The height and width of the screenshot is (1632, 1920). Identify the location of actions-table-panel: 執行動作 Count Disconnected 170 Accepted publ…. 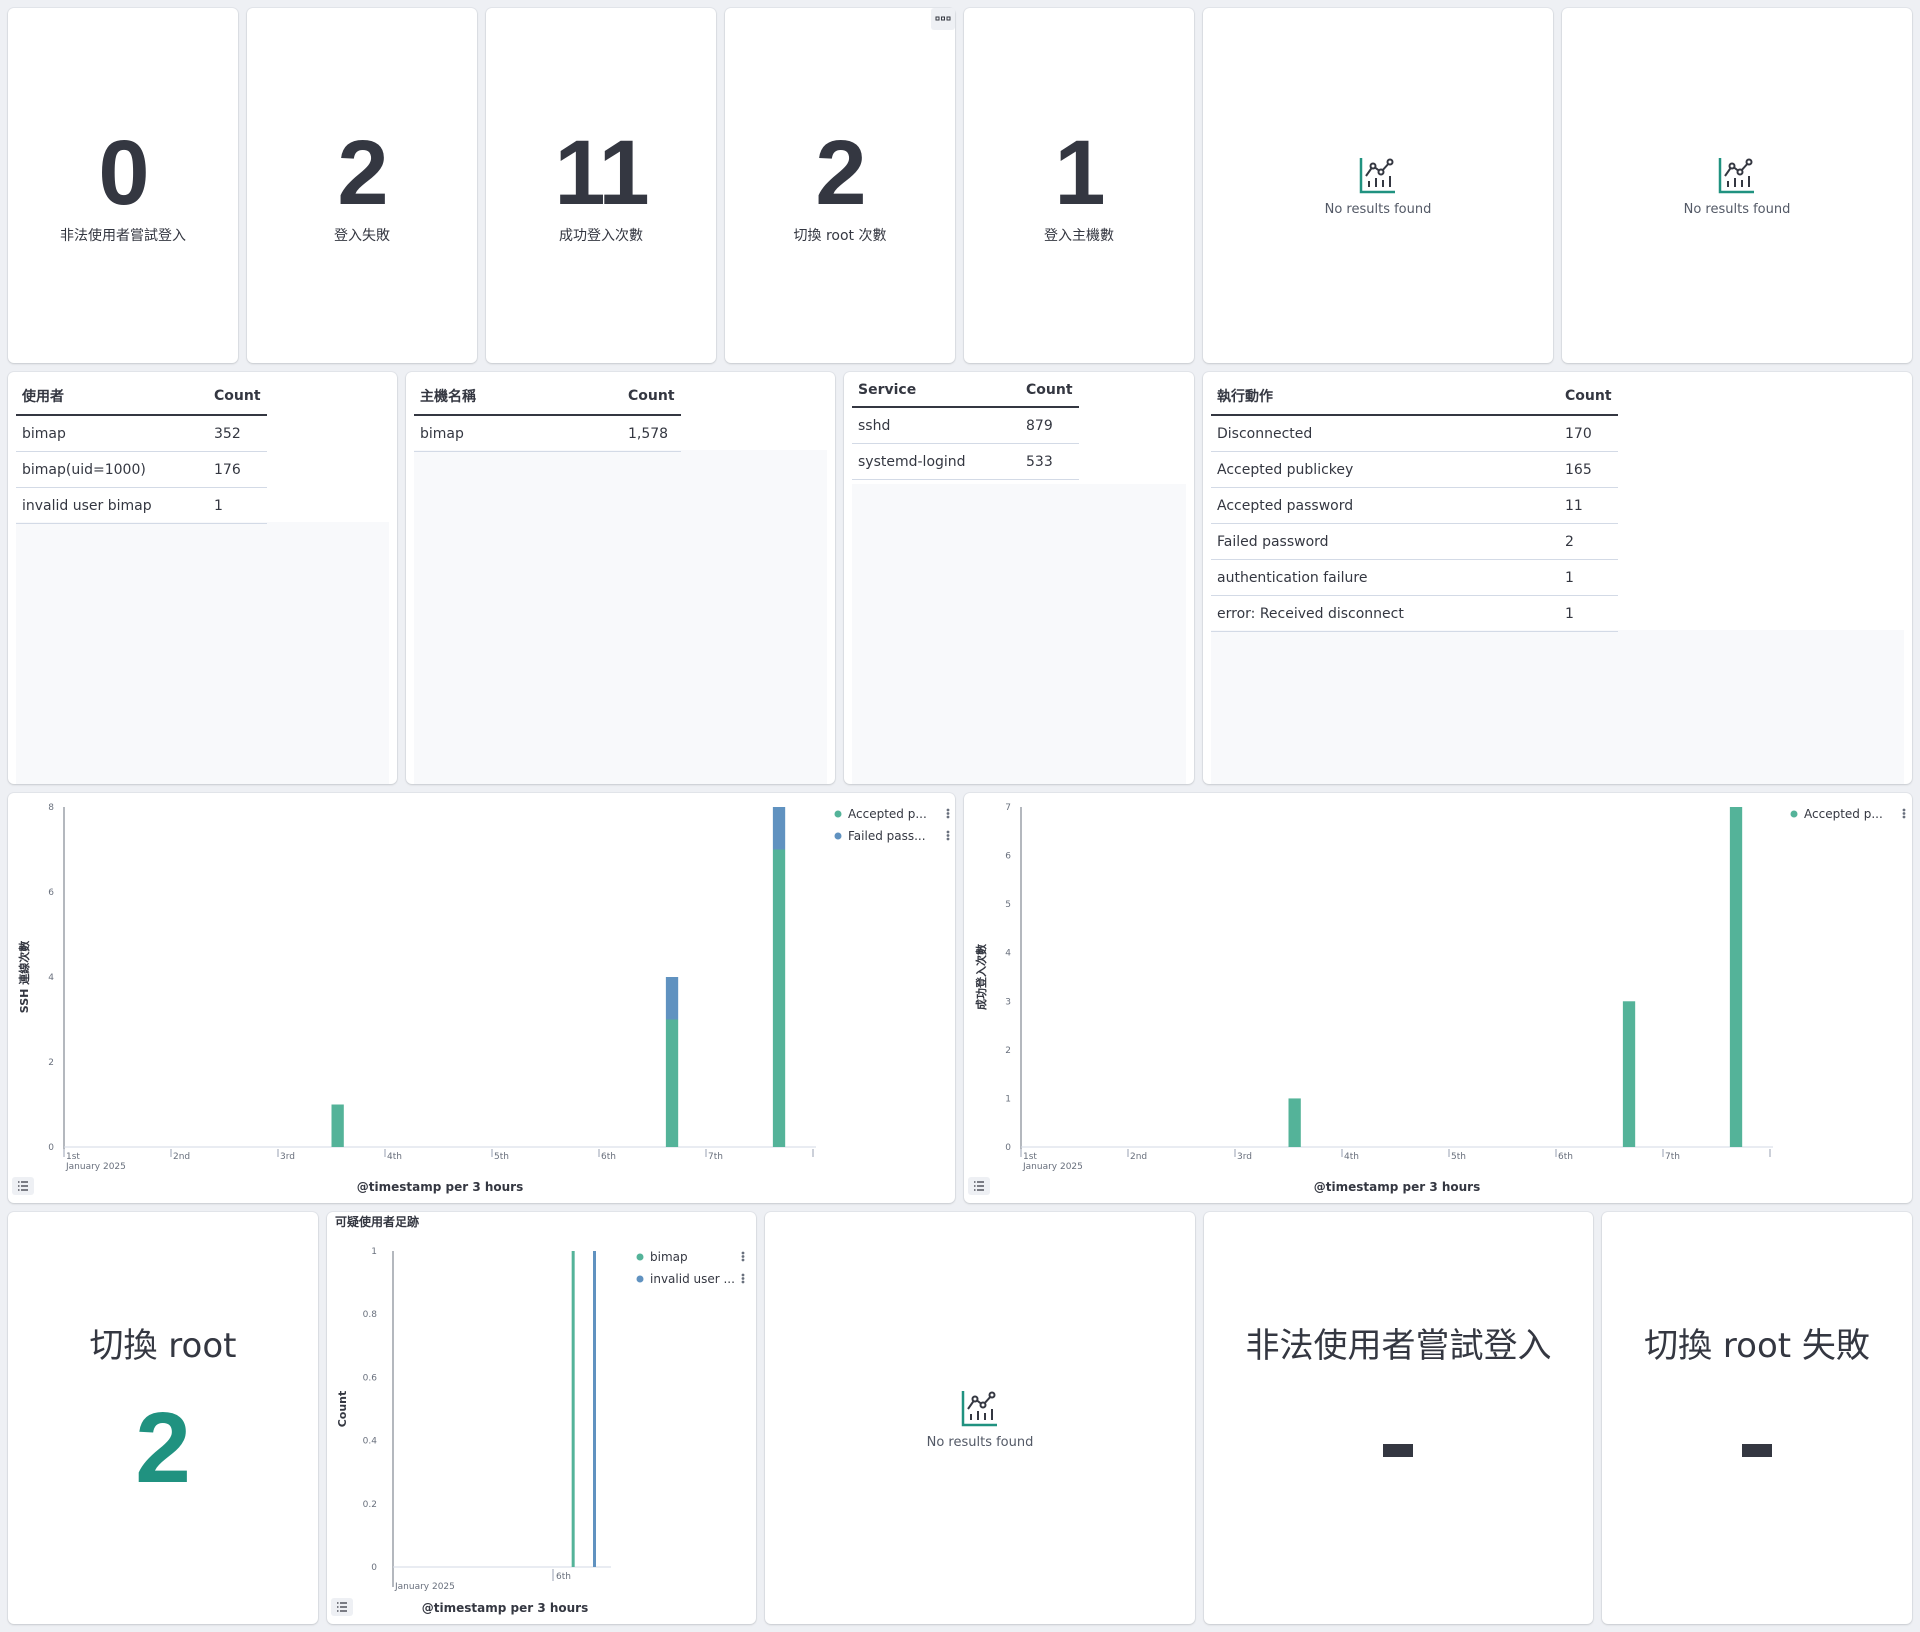
(1557, 578).